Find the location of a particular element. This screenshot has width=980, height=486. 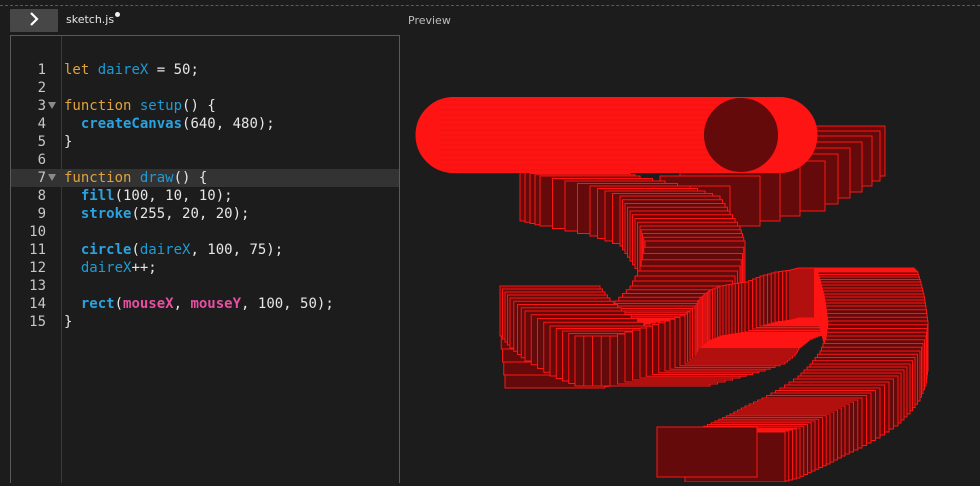

code-token: createCanvas is located at coordinates (131, 124).